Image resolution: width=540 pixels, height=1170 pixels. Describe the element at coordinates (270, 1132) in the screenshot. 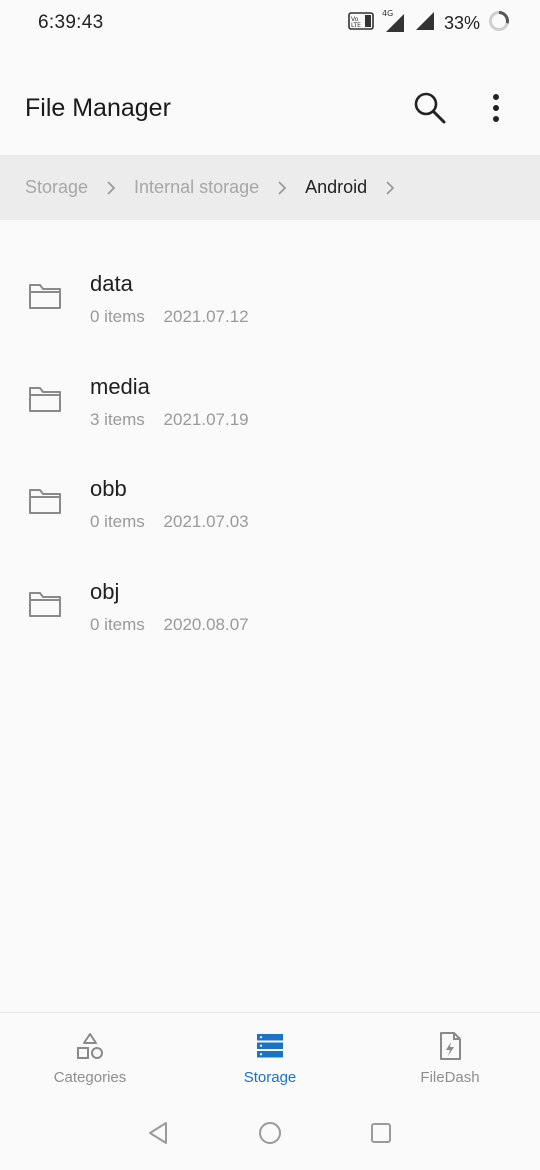

I see `home-circle-icon` at that location.